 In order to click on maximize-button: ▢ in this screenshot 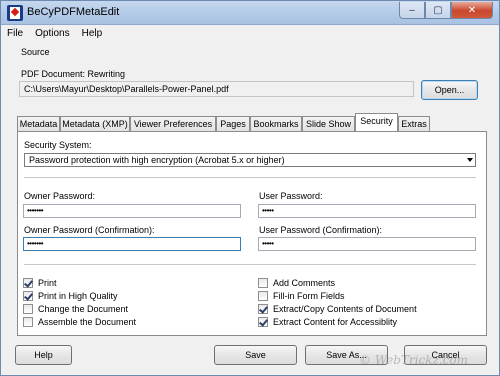, I will do `click(438, 10)`.